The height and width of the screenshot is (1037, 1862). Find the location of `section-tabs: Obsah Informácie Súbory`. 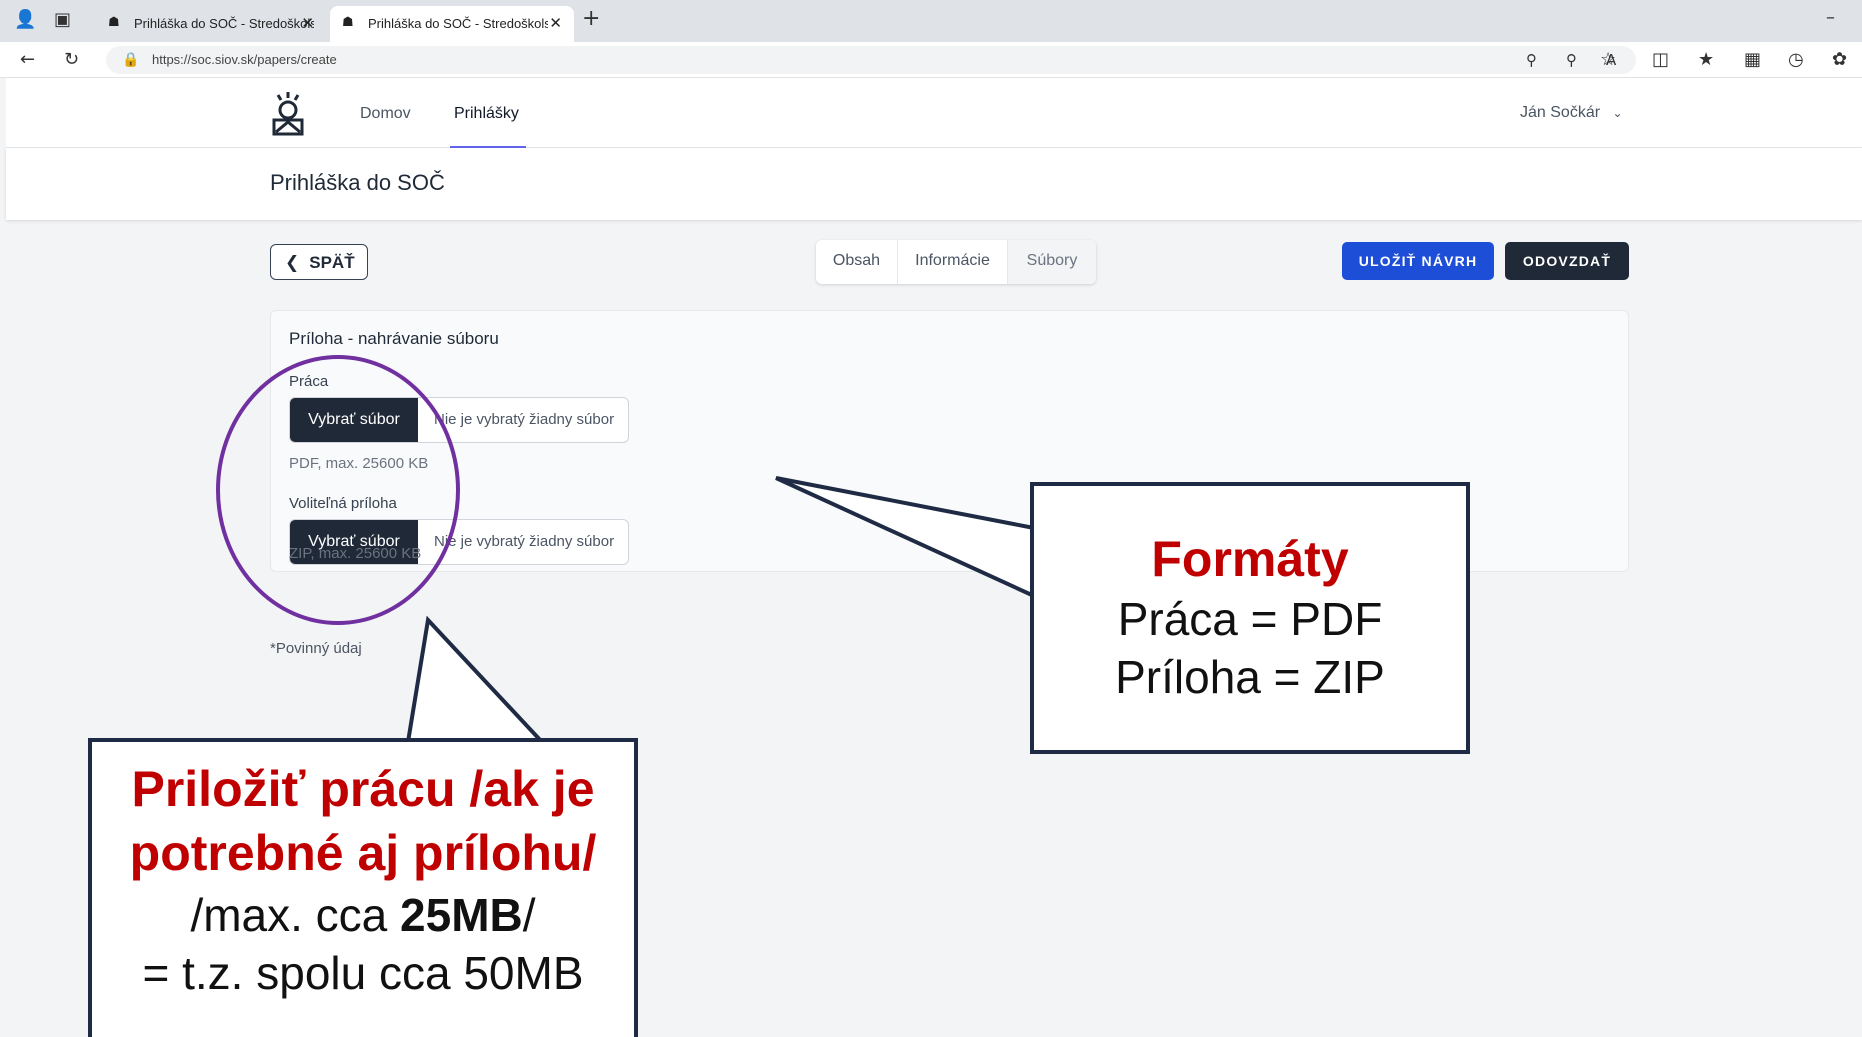

section-tabs: Obsah Informácie Súbory is located at coordinates (956, 262).